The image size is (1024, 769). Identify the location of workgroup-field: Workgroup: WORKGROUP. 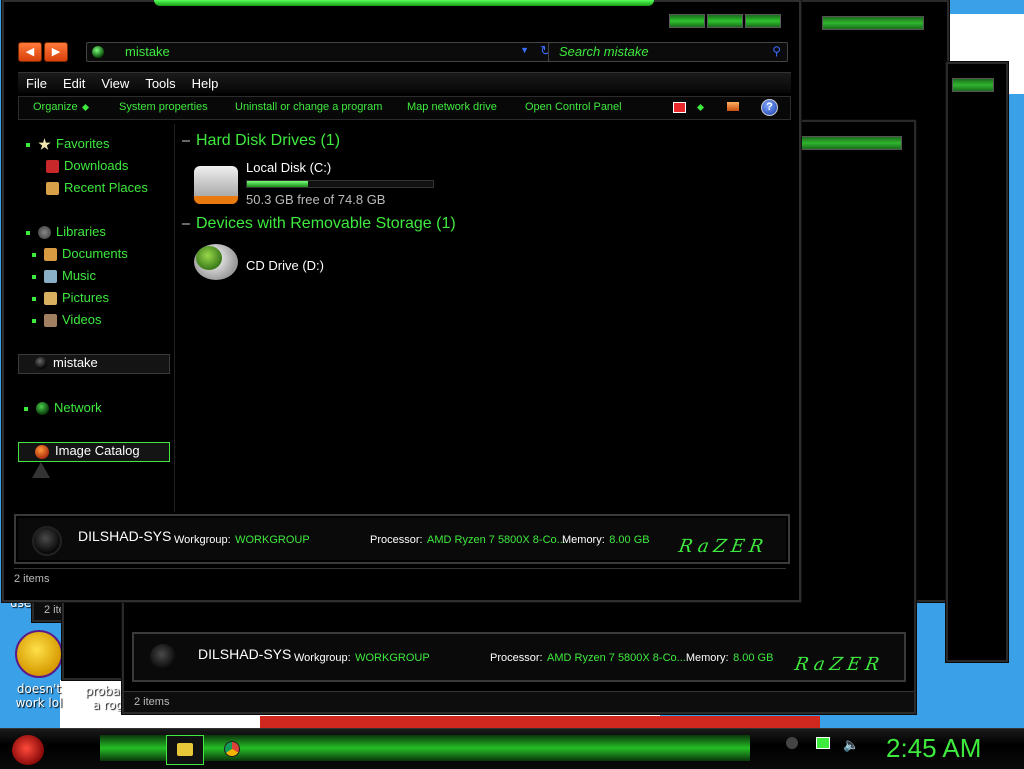
(242, 540).